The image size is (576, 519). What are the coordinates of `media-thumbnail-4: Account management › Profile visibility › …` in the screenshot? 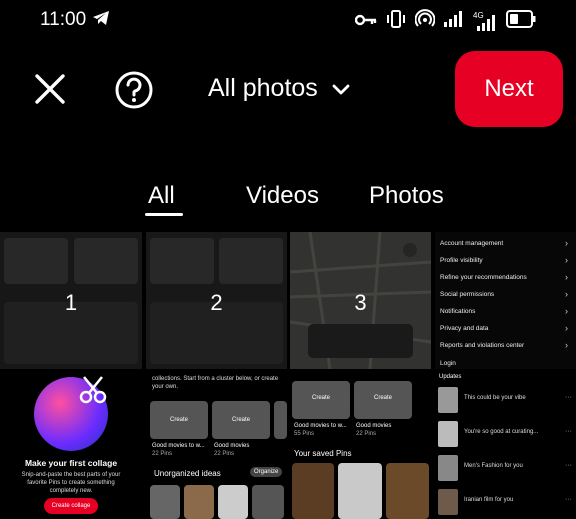 It's located at (505, 300).